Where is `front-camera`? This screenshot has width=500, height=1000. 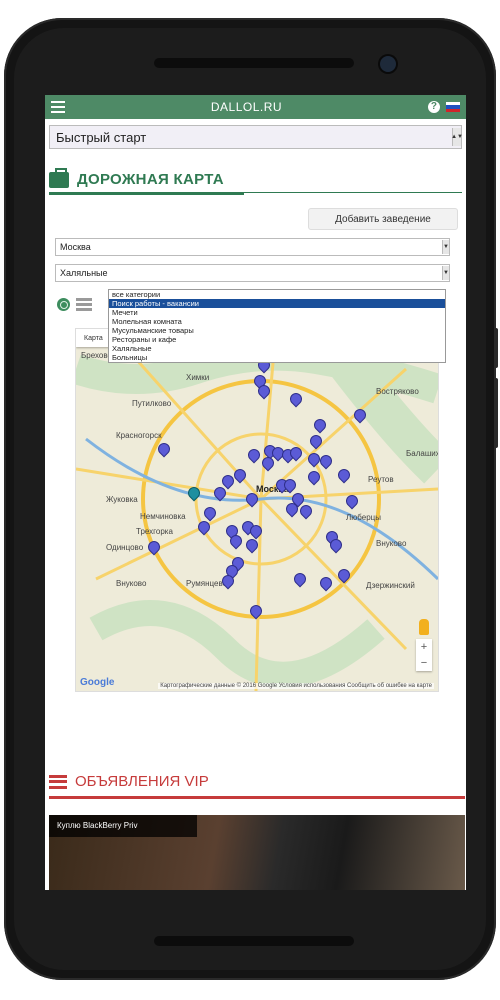
front-camera is located at coordinates (388, 64).